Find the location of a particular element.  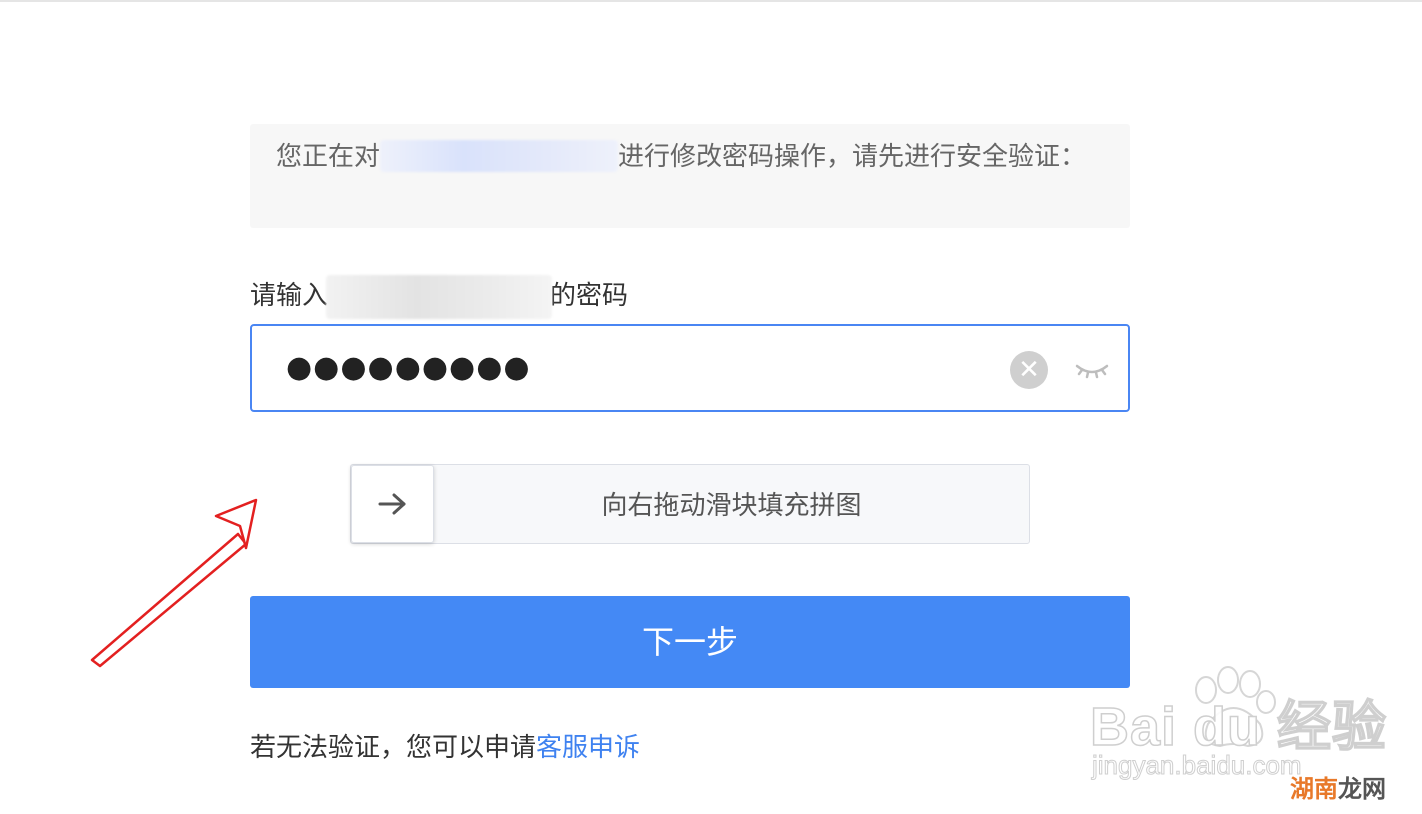

red-arrow-annotation is located at coordinates (174, 583).